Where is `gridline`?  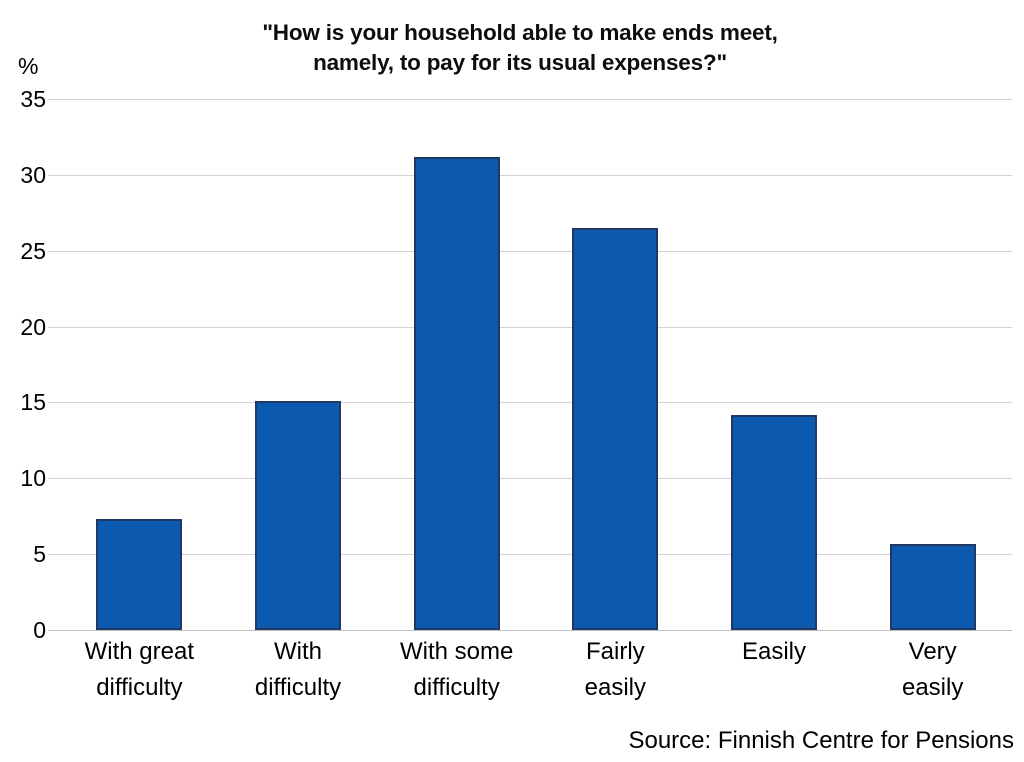
gridline is located at coordinates (536, 630).